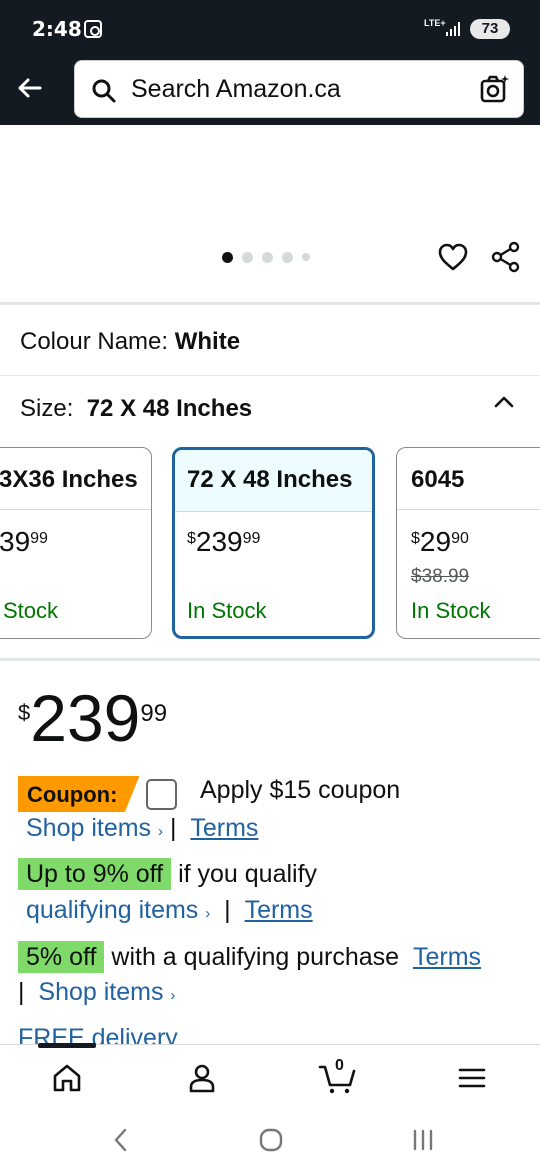 The height and width of the screenshot is (1170, 540). Describe the element at coordinates (453, 29) in the screenshot. I see `signal-icon` at that location.